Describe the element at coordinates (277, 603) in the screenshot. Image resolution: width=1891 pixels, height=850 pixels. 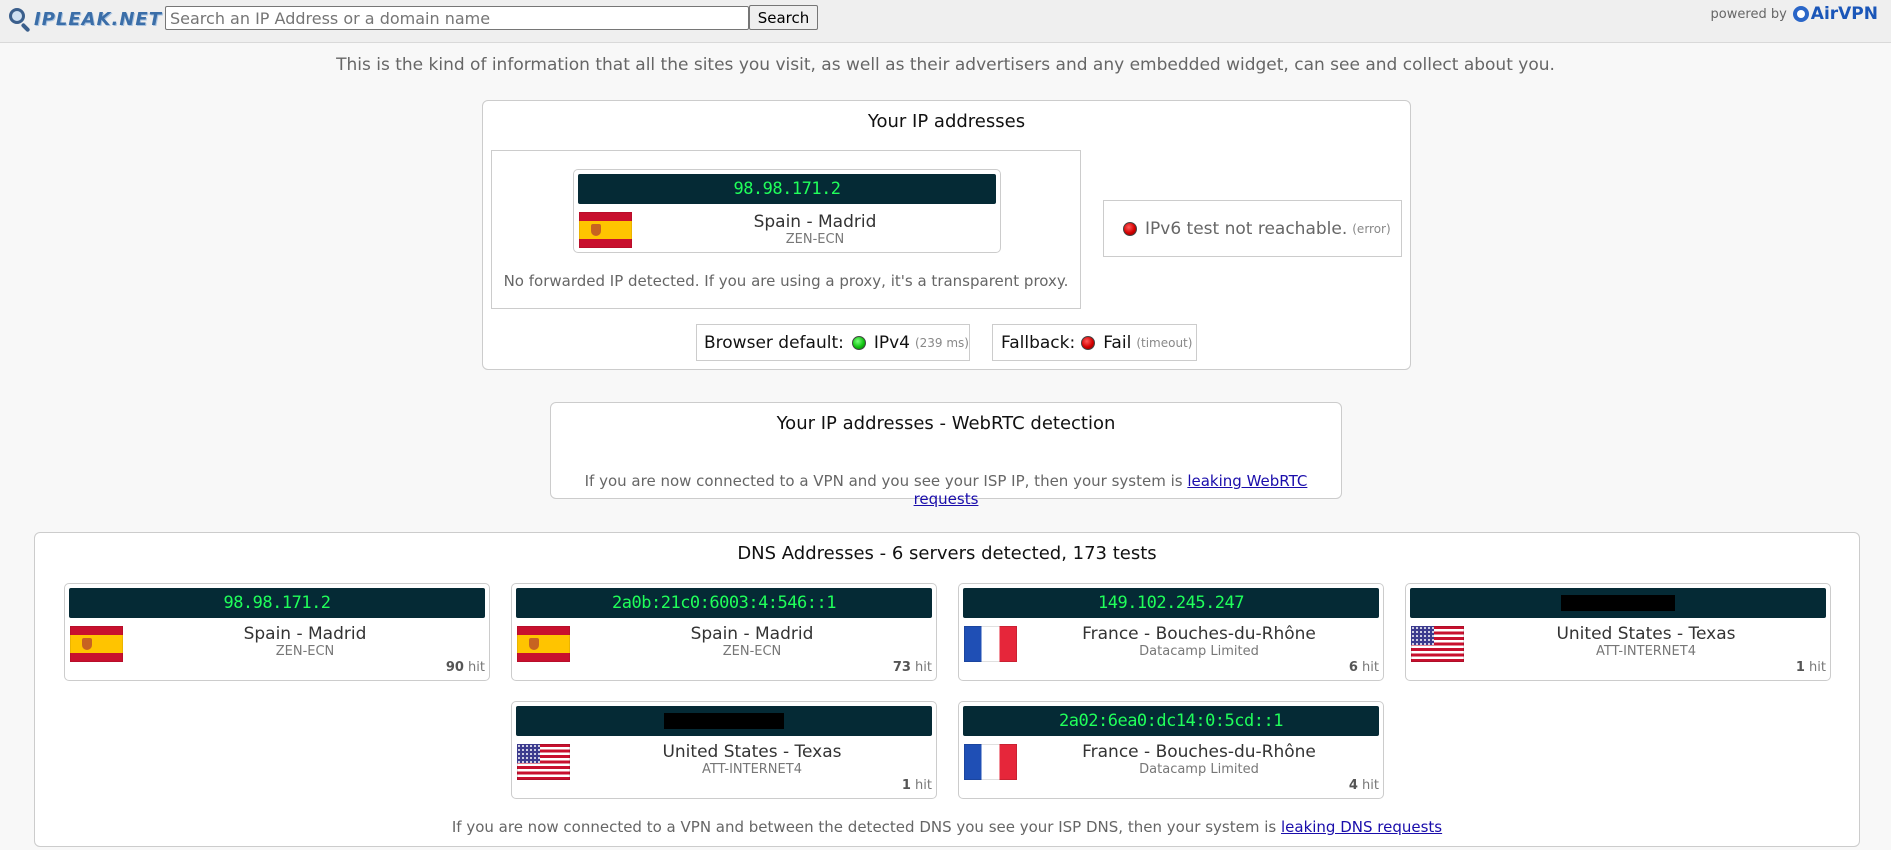
I see `dns-server-ip: 98.98.171.2` at that location.